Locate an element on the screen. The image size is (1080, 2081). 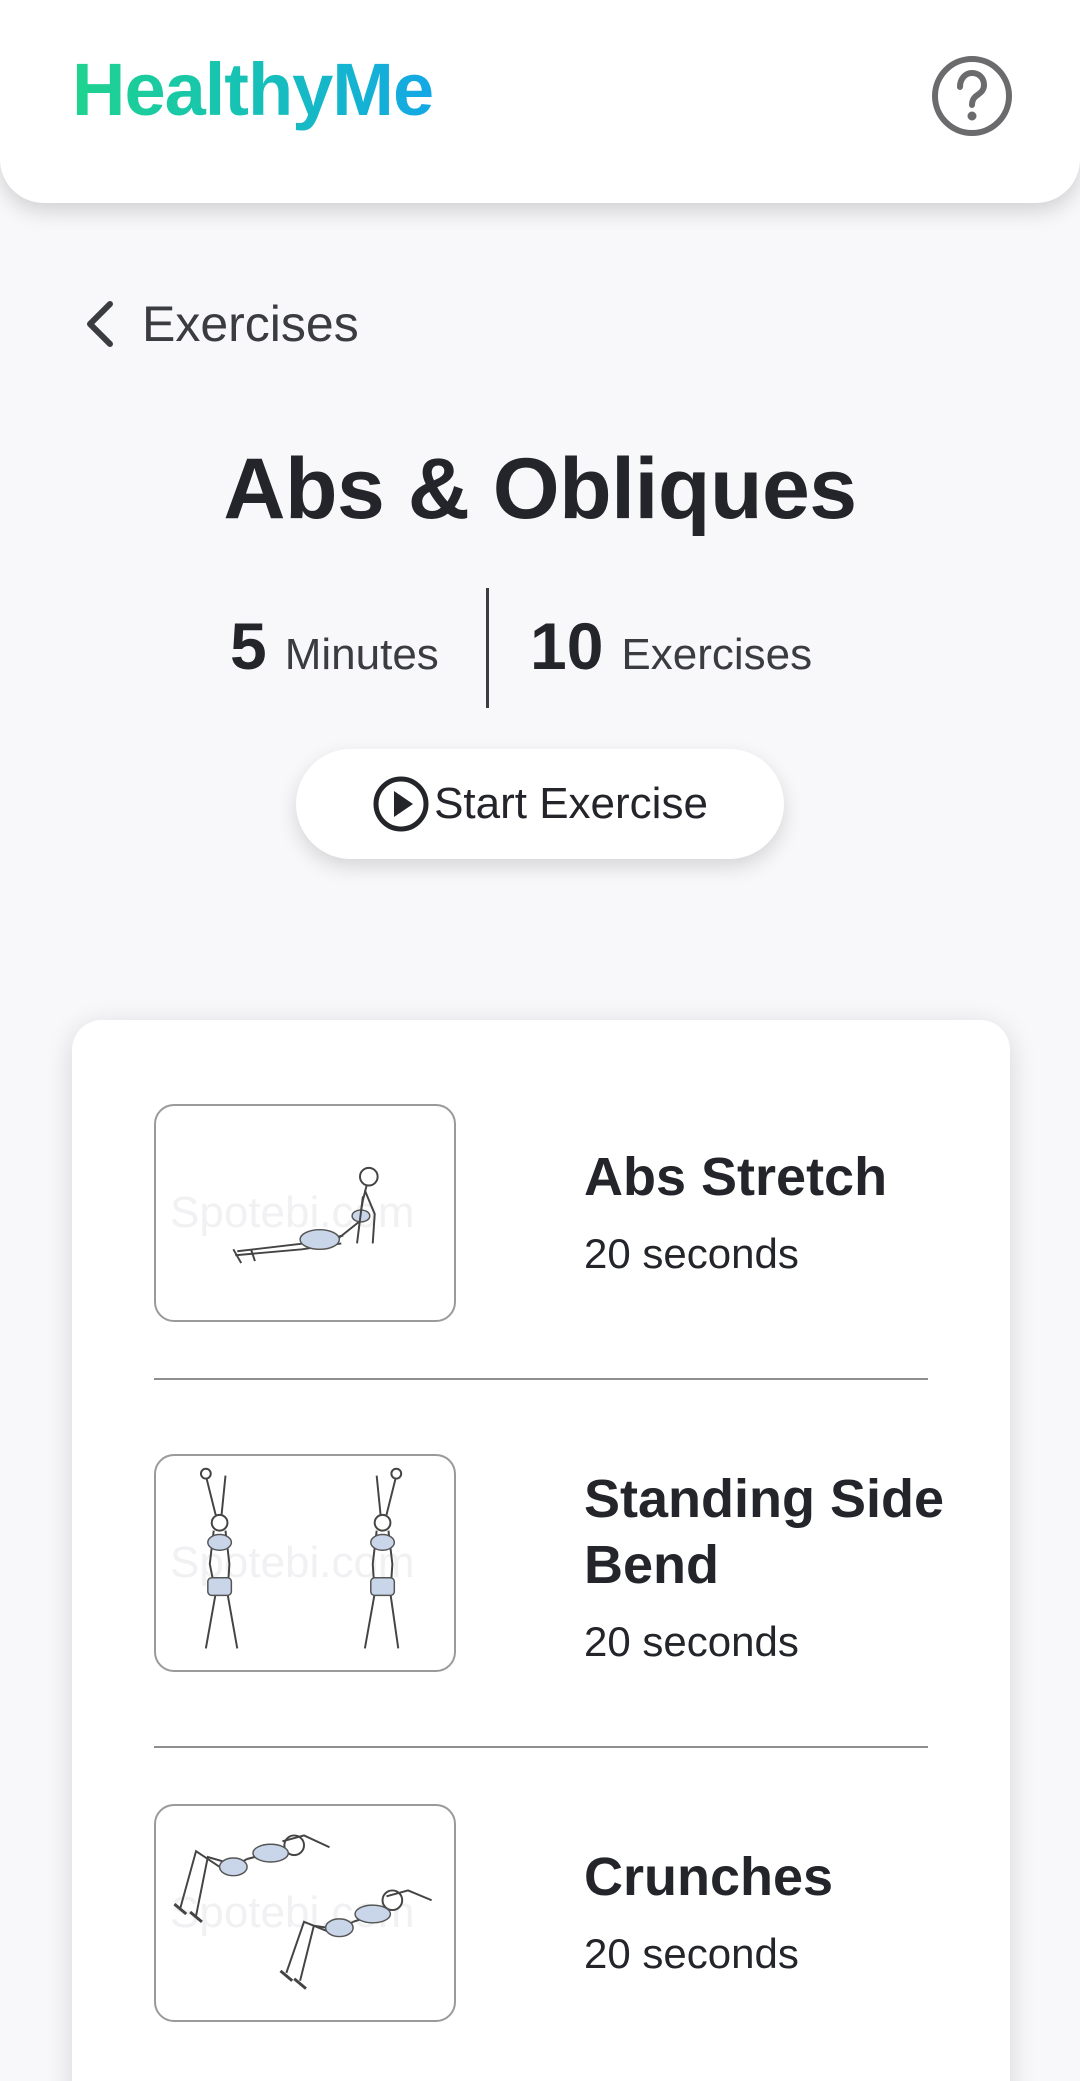
start-exercise-button: Start Exercise is located at coordinates (540, 804).